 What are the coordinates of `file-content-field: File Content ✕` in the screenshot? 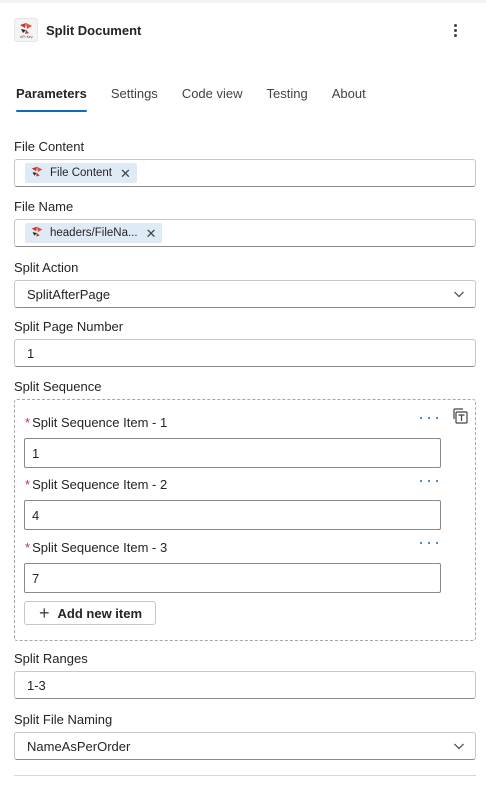 It's located at (245, 173).